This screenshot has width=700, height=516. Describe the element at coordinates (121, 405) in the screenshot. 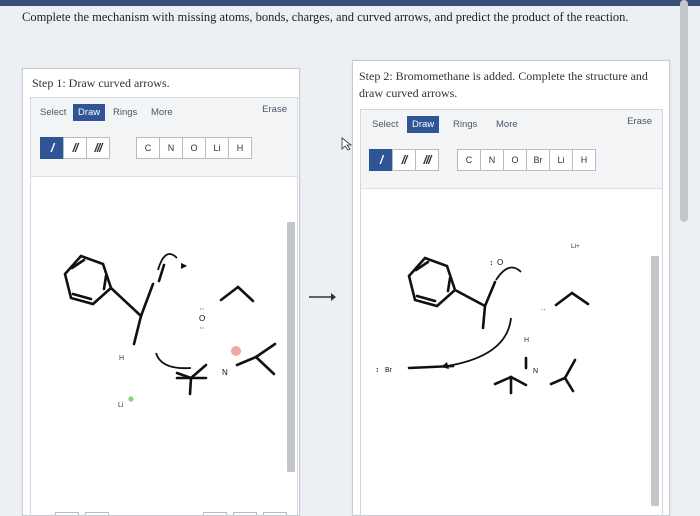

I see `atom-li-label: Li` at that location.